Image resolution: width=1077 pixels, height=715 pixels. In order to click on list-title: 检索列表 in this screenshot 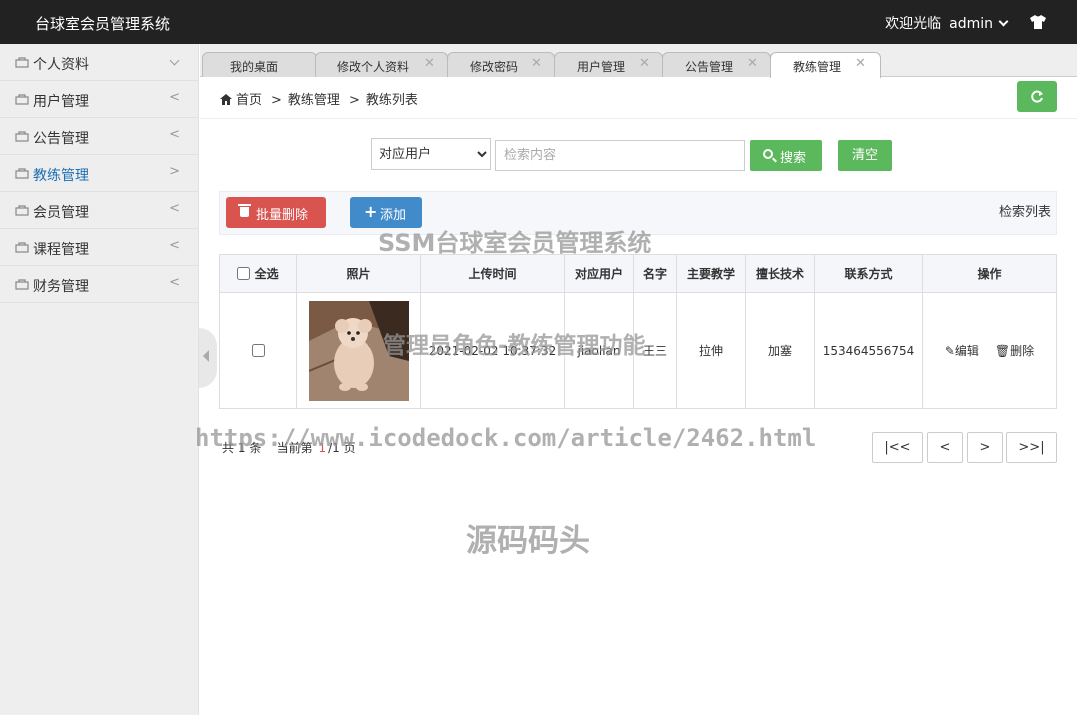, I will do `click(1024, 212)`.